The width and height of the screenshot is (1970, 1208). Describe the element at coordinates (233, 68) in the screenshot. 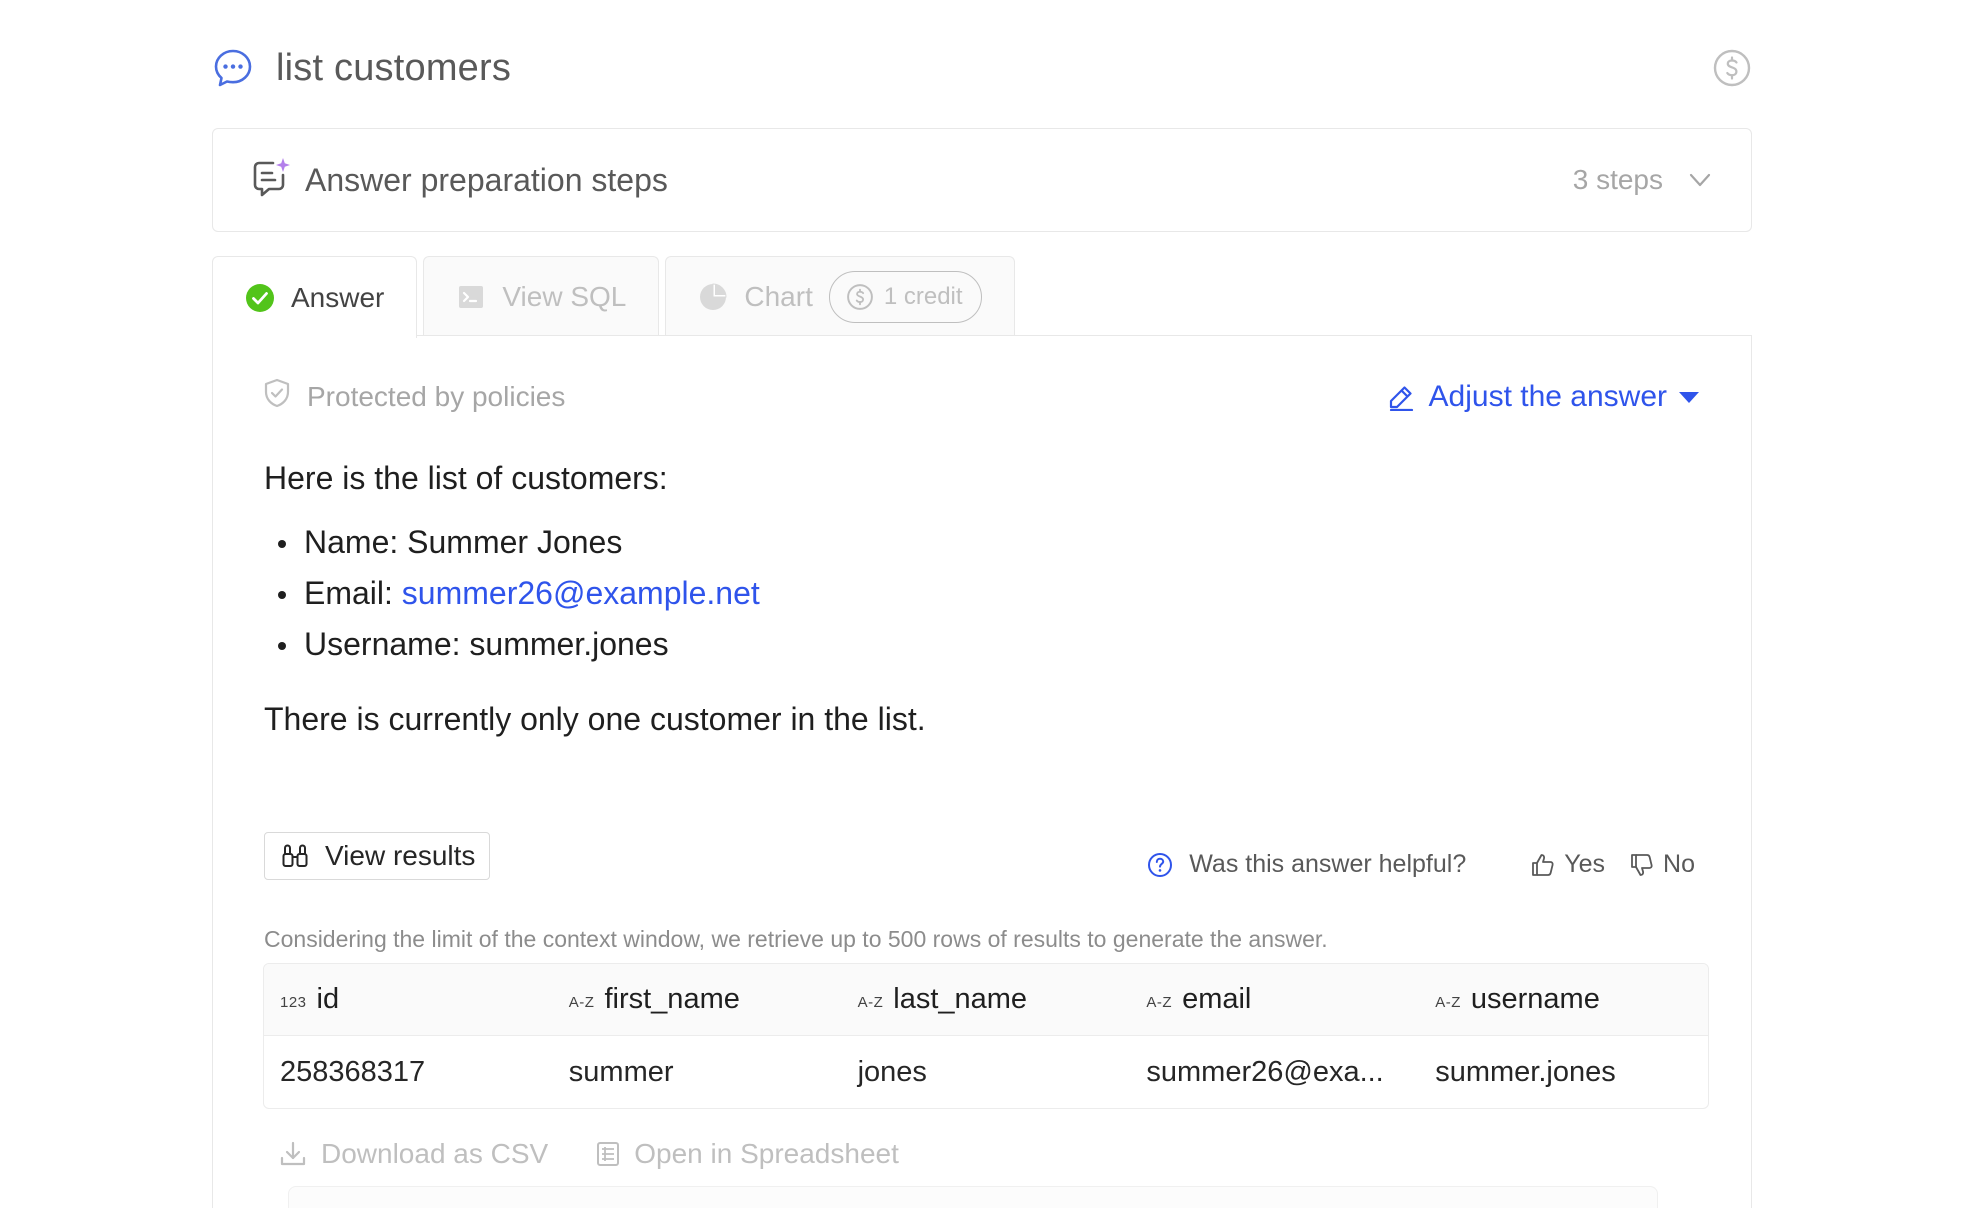

I see `chat-bubble-icon` at that location.